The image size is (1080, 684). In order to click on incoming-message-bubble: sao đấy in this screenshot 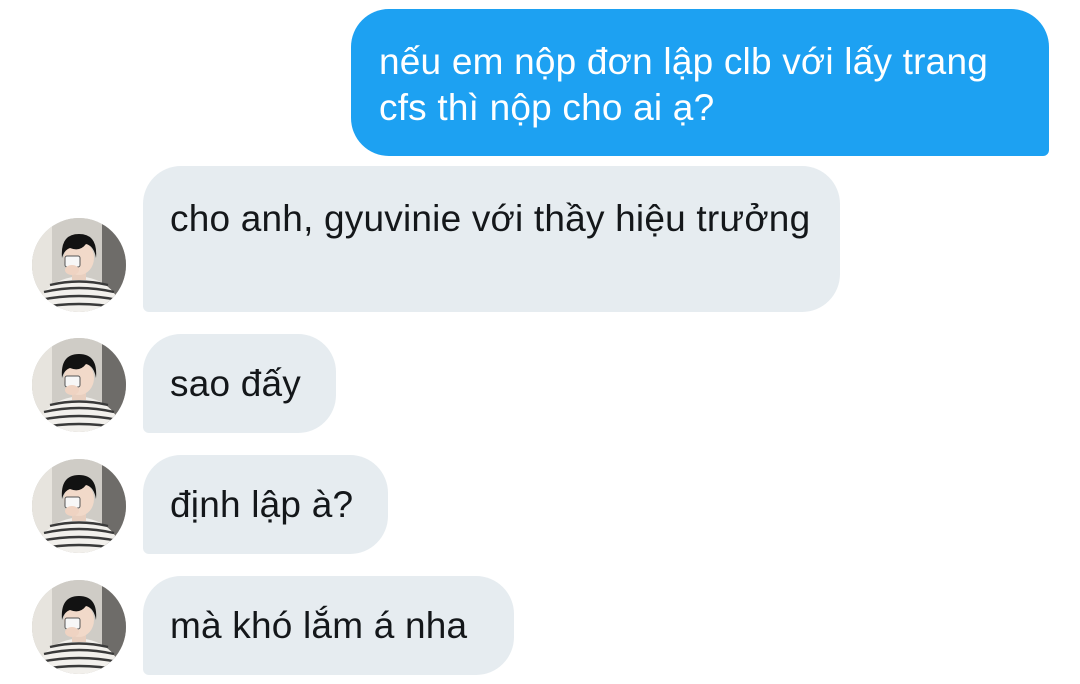, I will do `click(239, 383)`.